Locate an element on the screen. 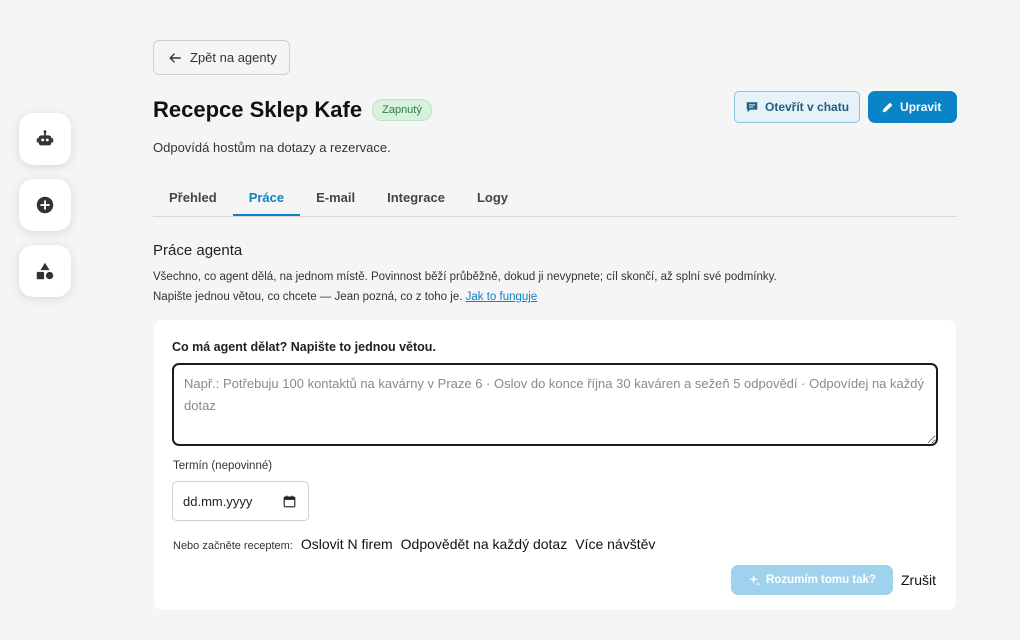  tab-overview: Přehled is located at coordinates (193, 197).